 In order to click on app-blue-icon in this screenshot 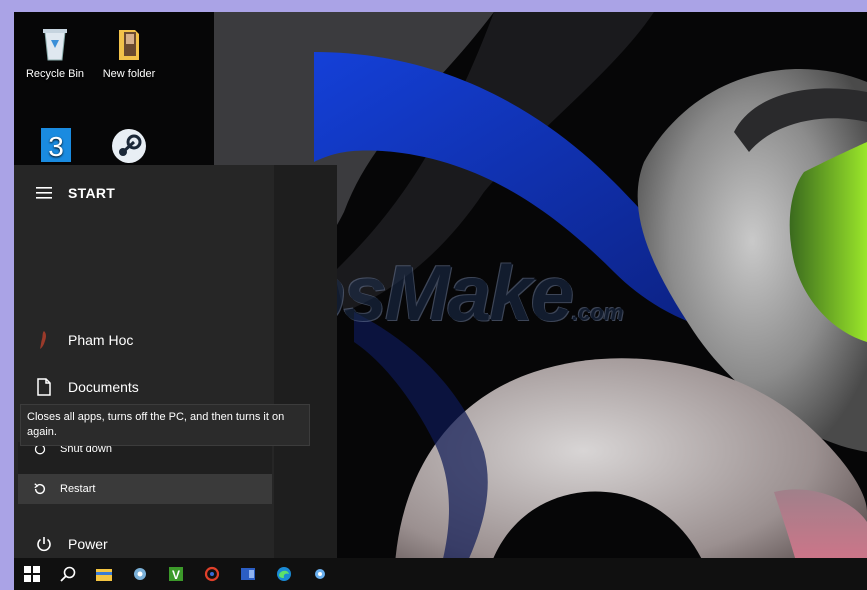, I will do `click(320, 574)`.